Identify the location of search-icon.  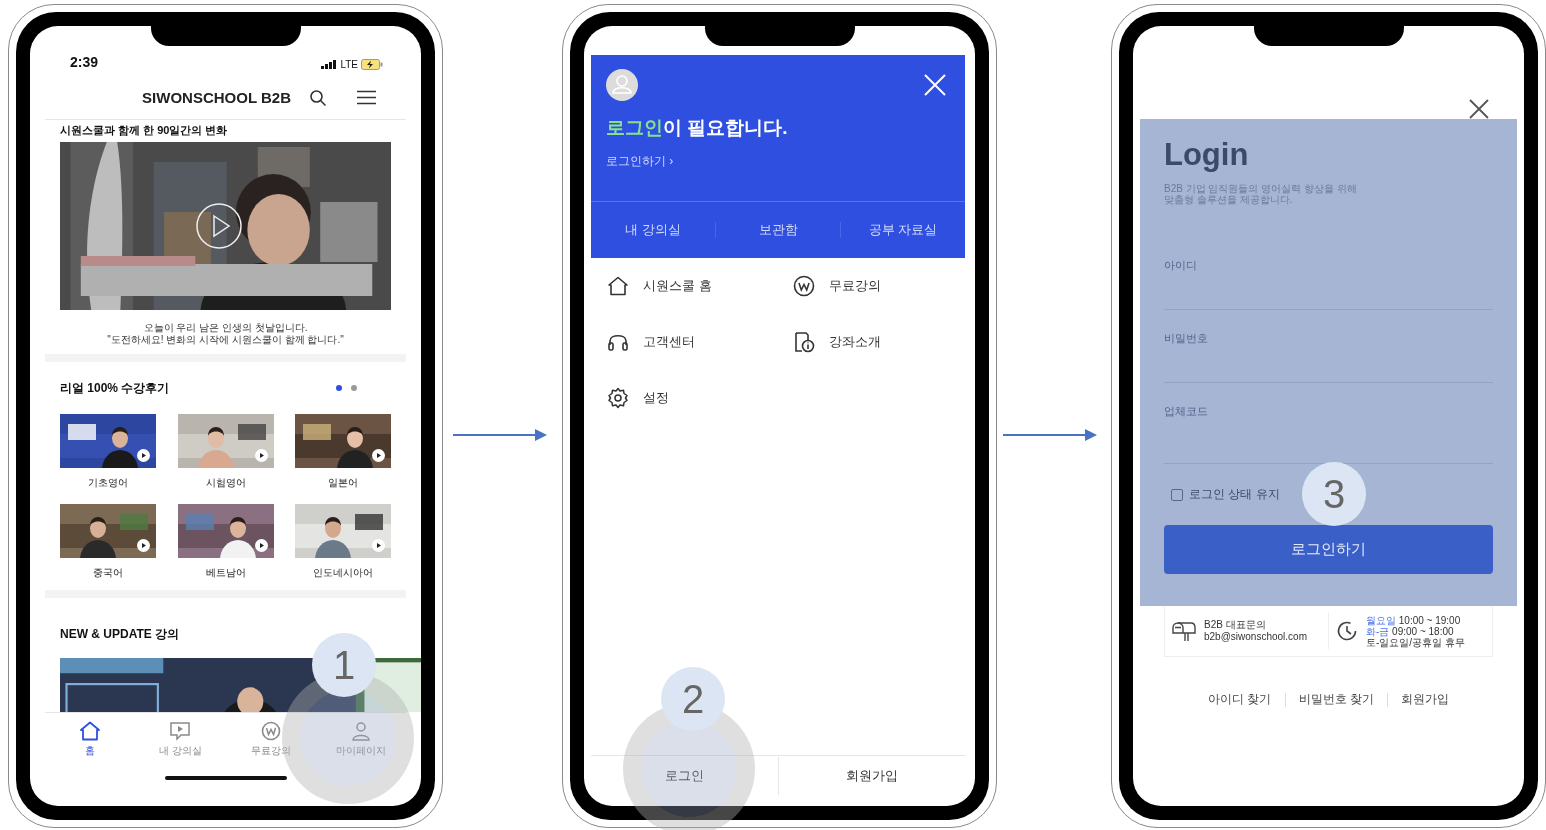
(318, 97).